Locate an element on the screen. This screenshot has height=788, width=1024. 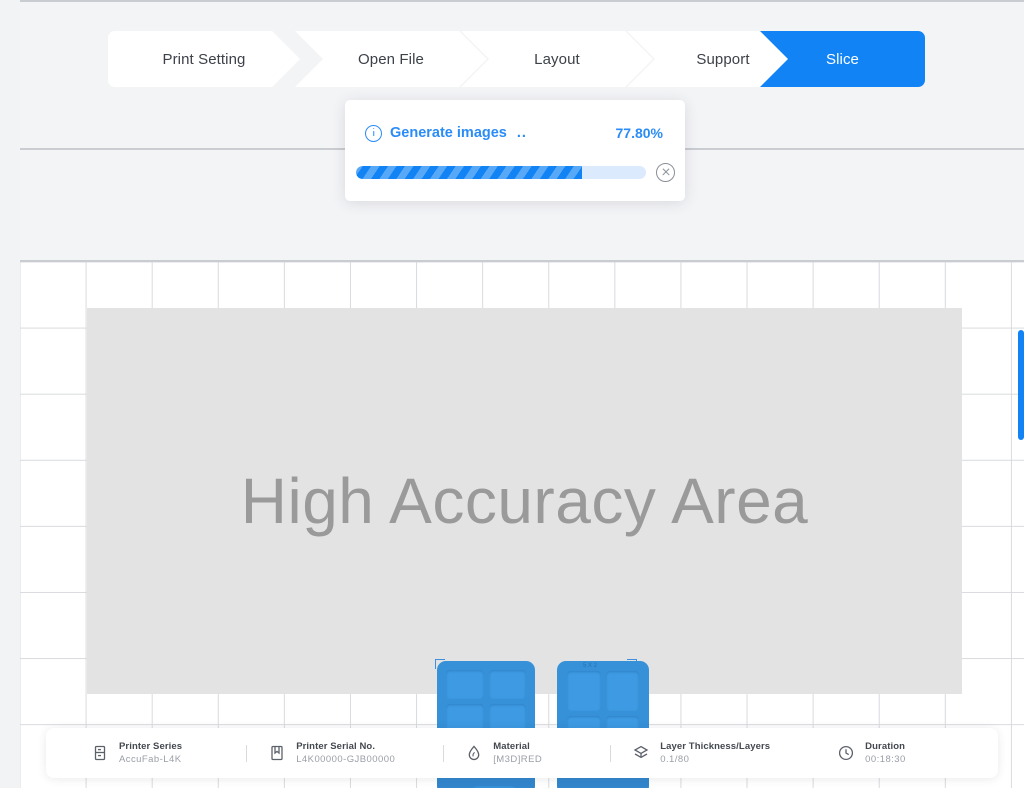
status-item-printer-serial: Printer Serial No. L4K00000-GJB00000 is located at coordinates (331, 753).